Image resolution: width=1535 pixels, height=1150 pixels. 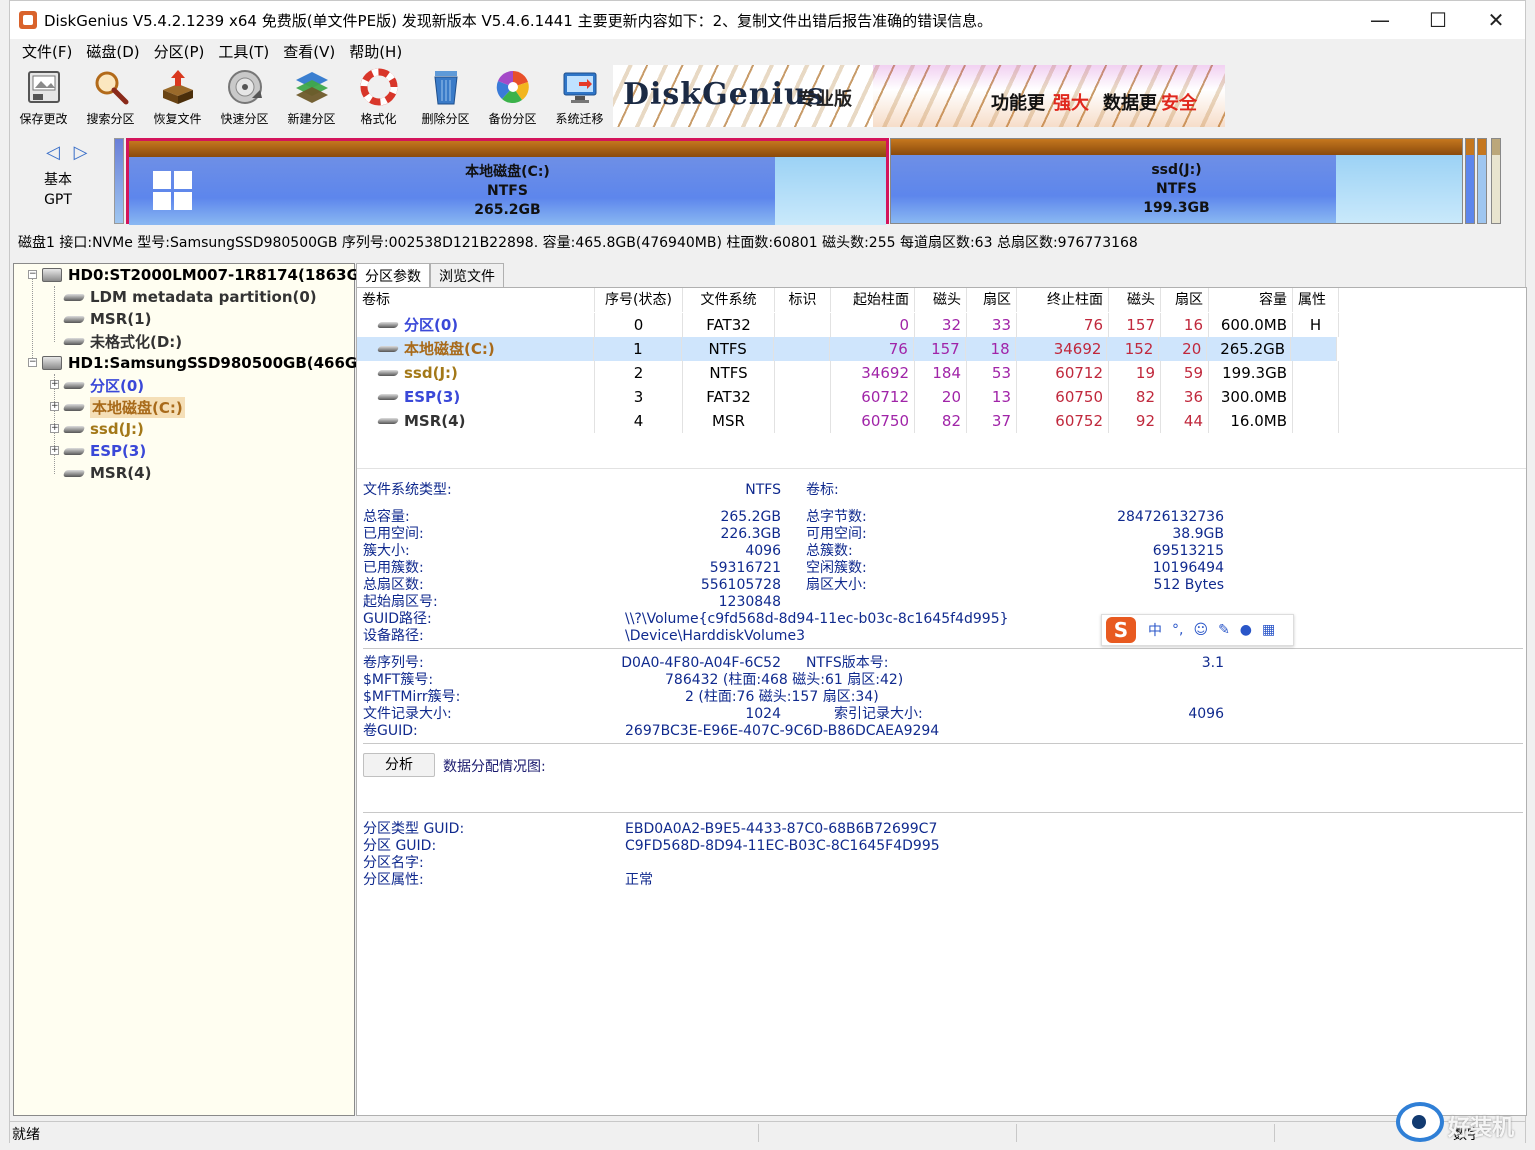 I want to click on maximize-button: ☐, so click(x=1438, y=20).